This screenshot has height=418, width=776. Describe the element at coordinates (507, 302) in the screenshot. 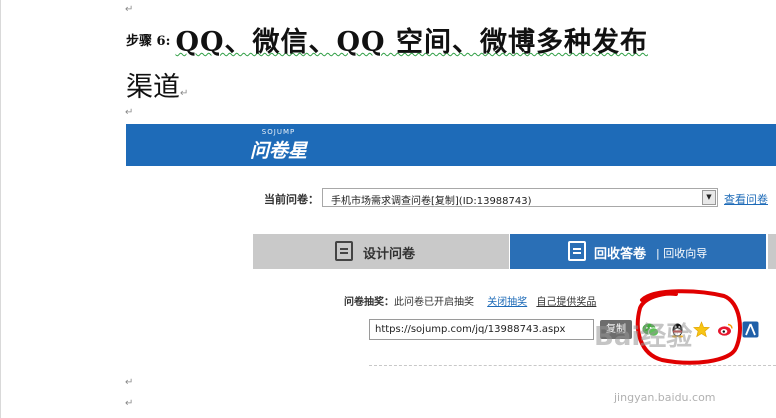

I see `close-lottery-link: 关闭抽奖` at that location.